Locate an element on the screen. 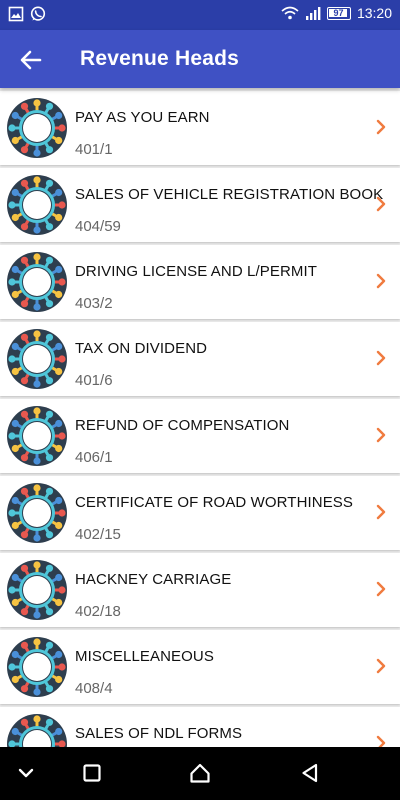  gallery-icon is located at coordinates (16, 14).